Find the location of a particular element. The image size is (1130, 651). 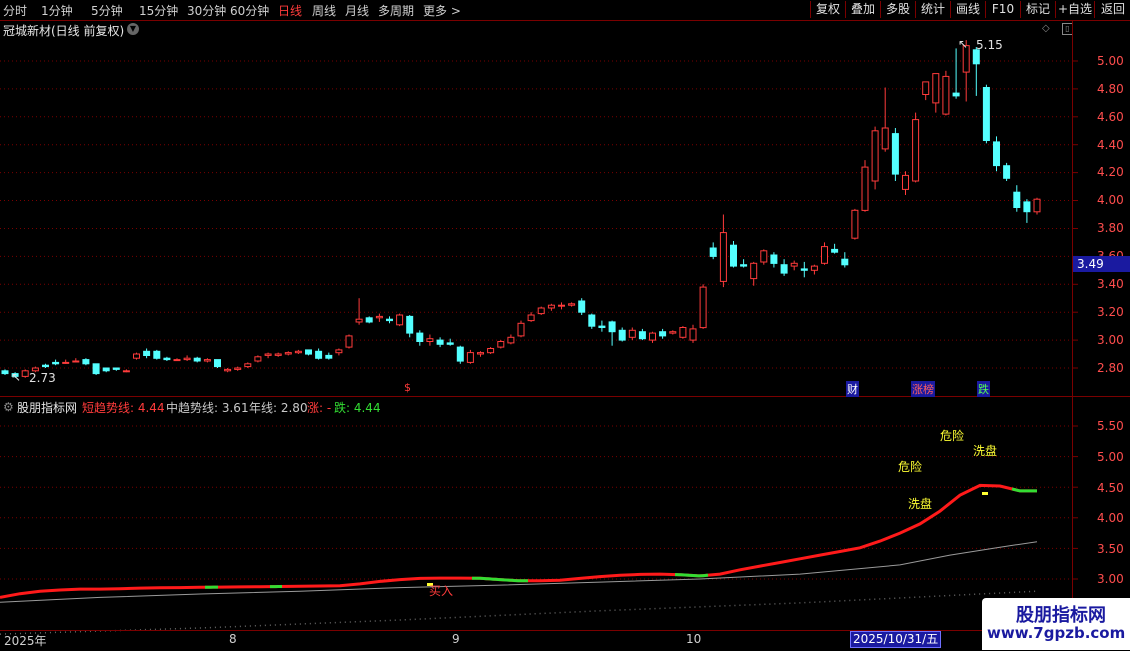

buy-signal-label: 买入 is located at coordinates (441, 590).